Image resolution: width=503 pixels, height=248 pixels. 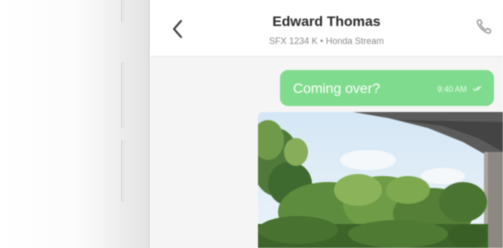 I want to click on message-time: 9:40 AM, so click(x=452, y=89).